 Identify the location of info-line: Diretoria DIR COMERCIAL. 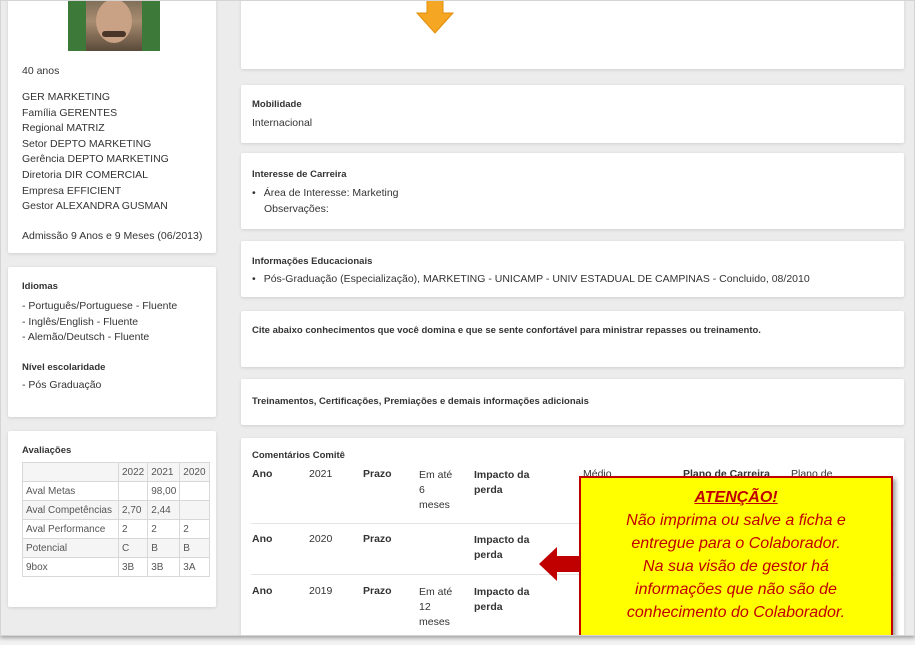
(85, 174).